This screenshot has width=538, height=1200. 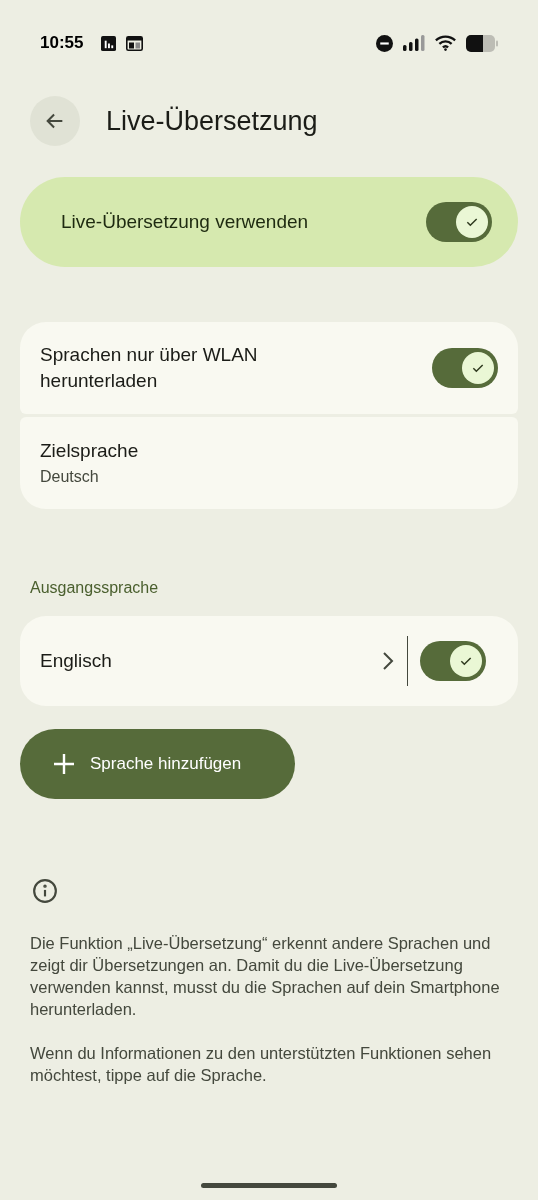 What do you see at coordinates (62, 43) in the screenshot?
I see `clock-time: 10:55` at bounding box center [62, 43].